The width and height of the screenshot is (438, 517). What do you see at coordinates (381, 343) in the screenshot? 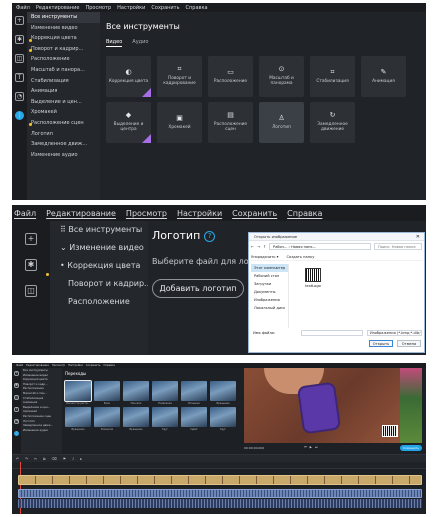
I see `open-button: Открыть` at bounding box center [381, 343].